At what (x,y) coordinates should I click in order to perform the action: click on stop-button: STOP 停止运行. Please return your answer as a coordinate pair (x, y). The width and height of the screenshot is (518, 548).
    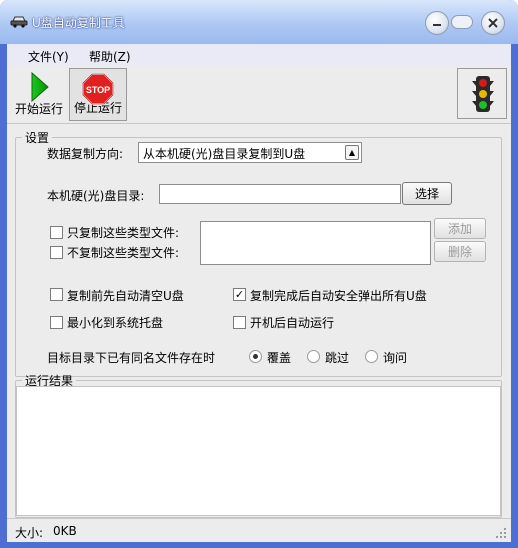
    Looking at the image, I should click on (98, 94).